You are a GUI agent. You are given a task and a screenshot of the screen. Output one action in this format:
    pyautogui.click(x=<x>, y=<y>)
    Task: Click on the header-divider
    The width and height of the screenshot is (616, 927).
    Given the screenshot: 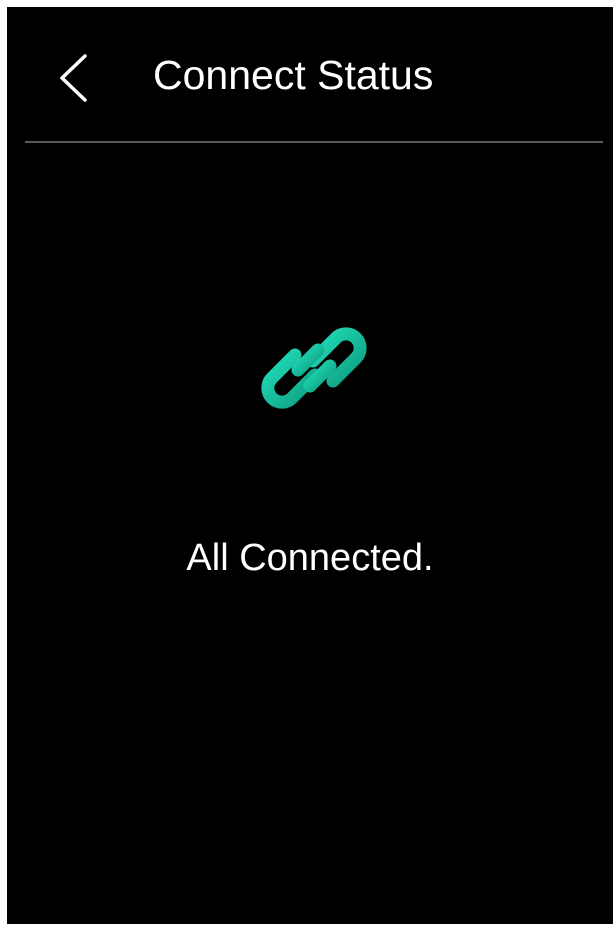 What is the action you would take?
    pyautogui.click(x=314, y=142)
    